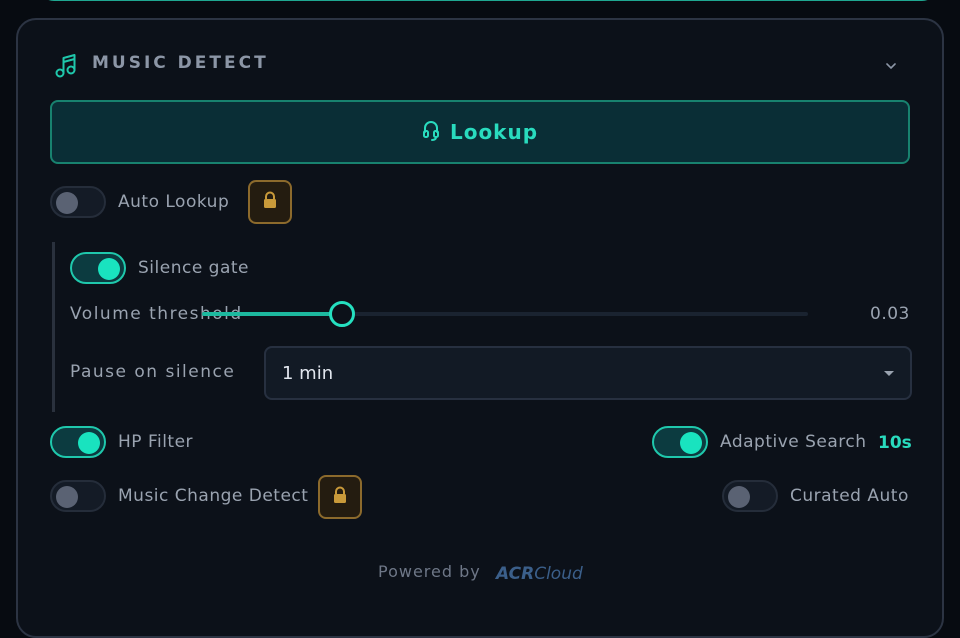 Image resolution: width=960 pixels, height=638 pixels. I want to click on auto-lookup-lock-button, so click(270, 202).